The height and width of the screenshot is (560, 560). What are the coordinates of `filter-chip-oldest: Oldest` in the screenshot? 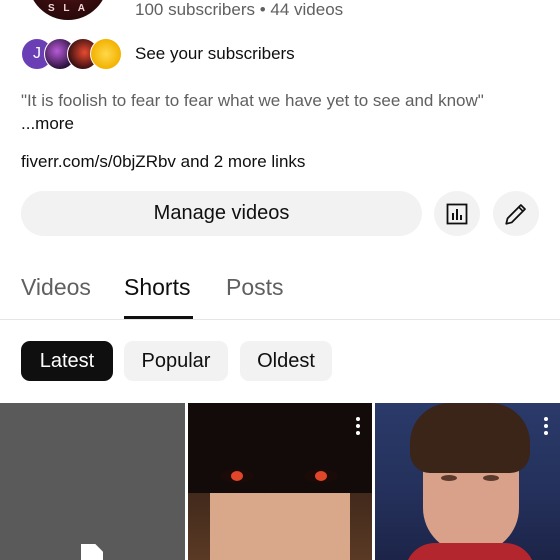 It's located at (286, 361).